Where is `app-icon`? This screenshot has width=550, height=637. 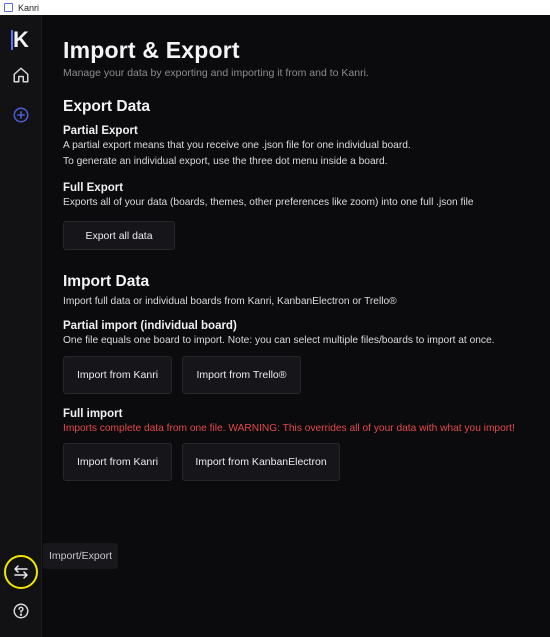
app-icon is located at coordinates (8, 7).